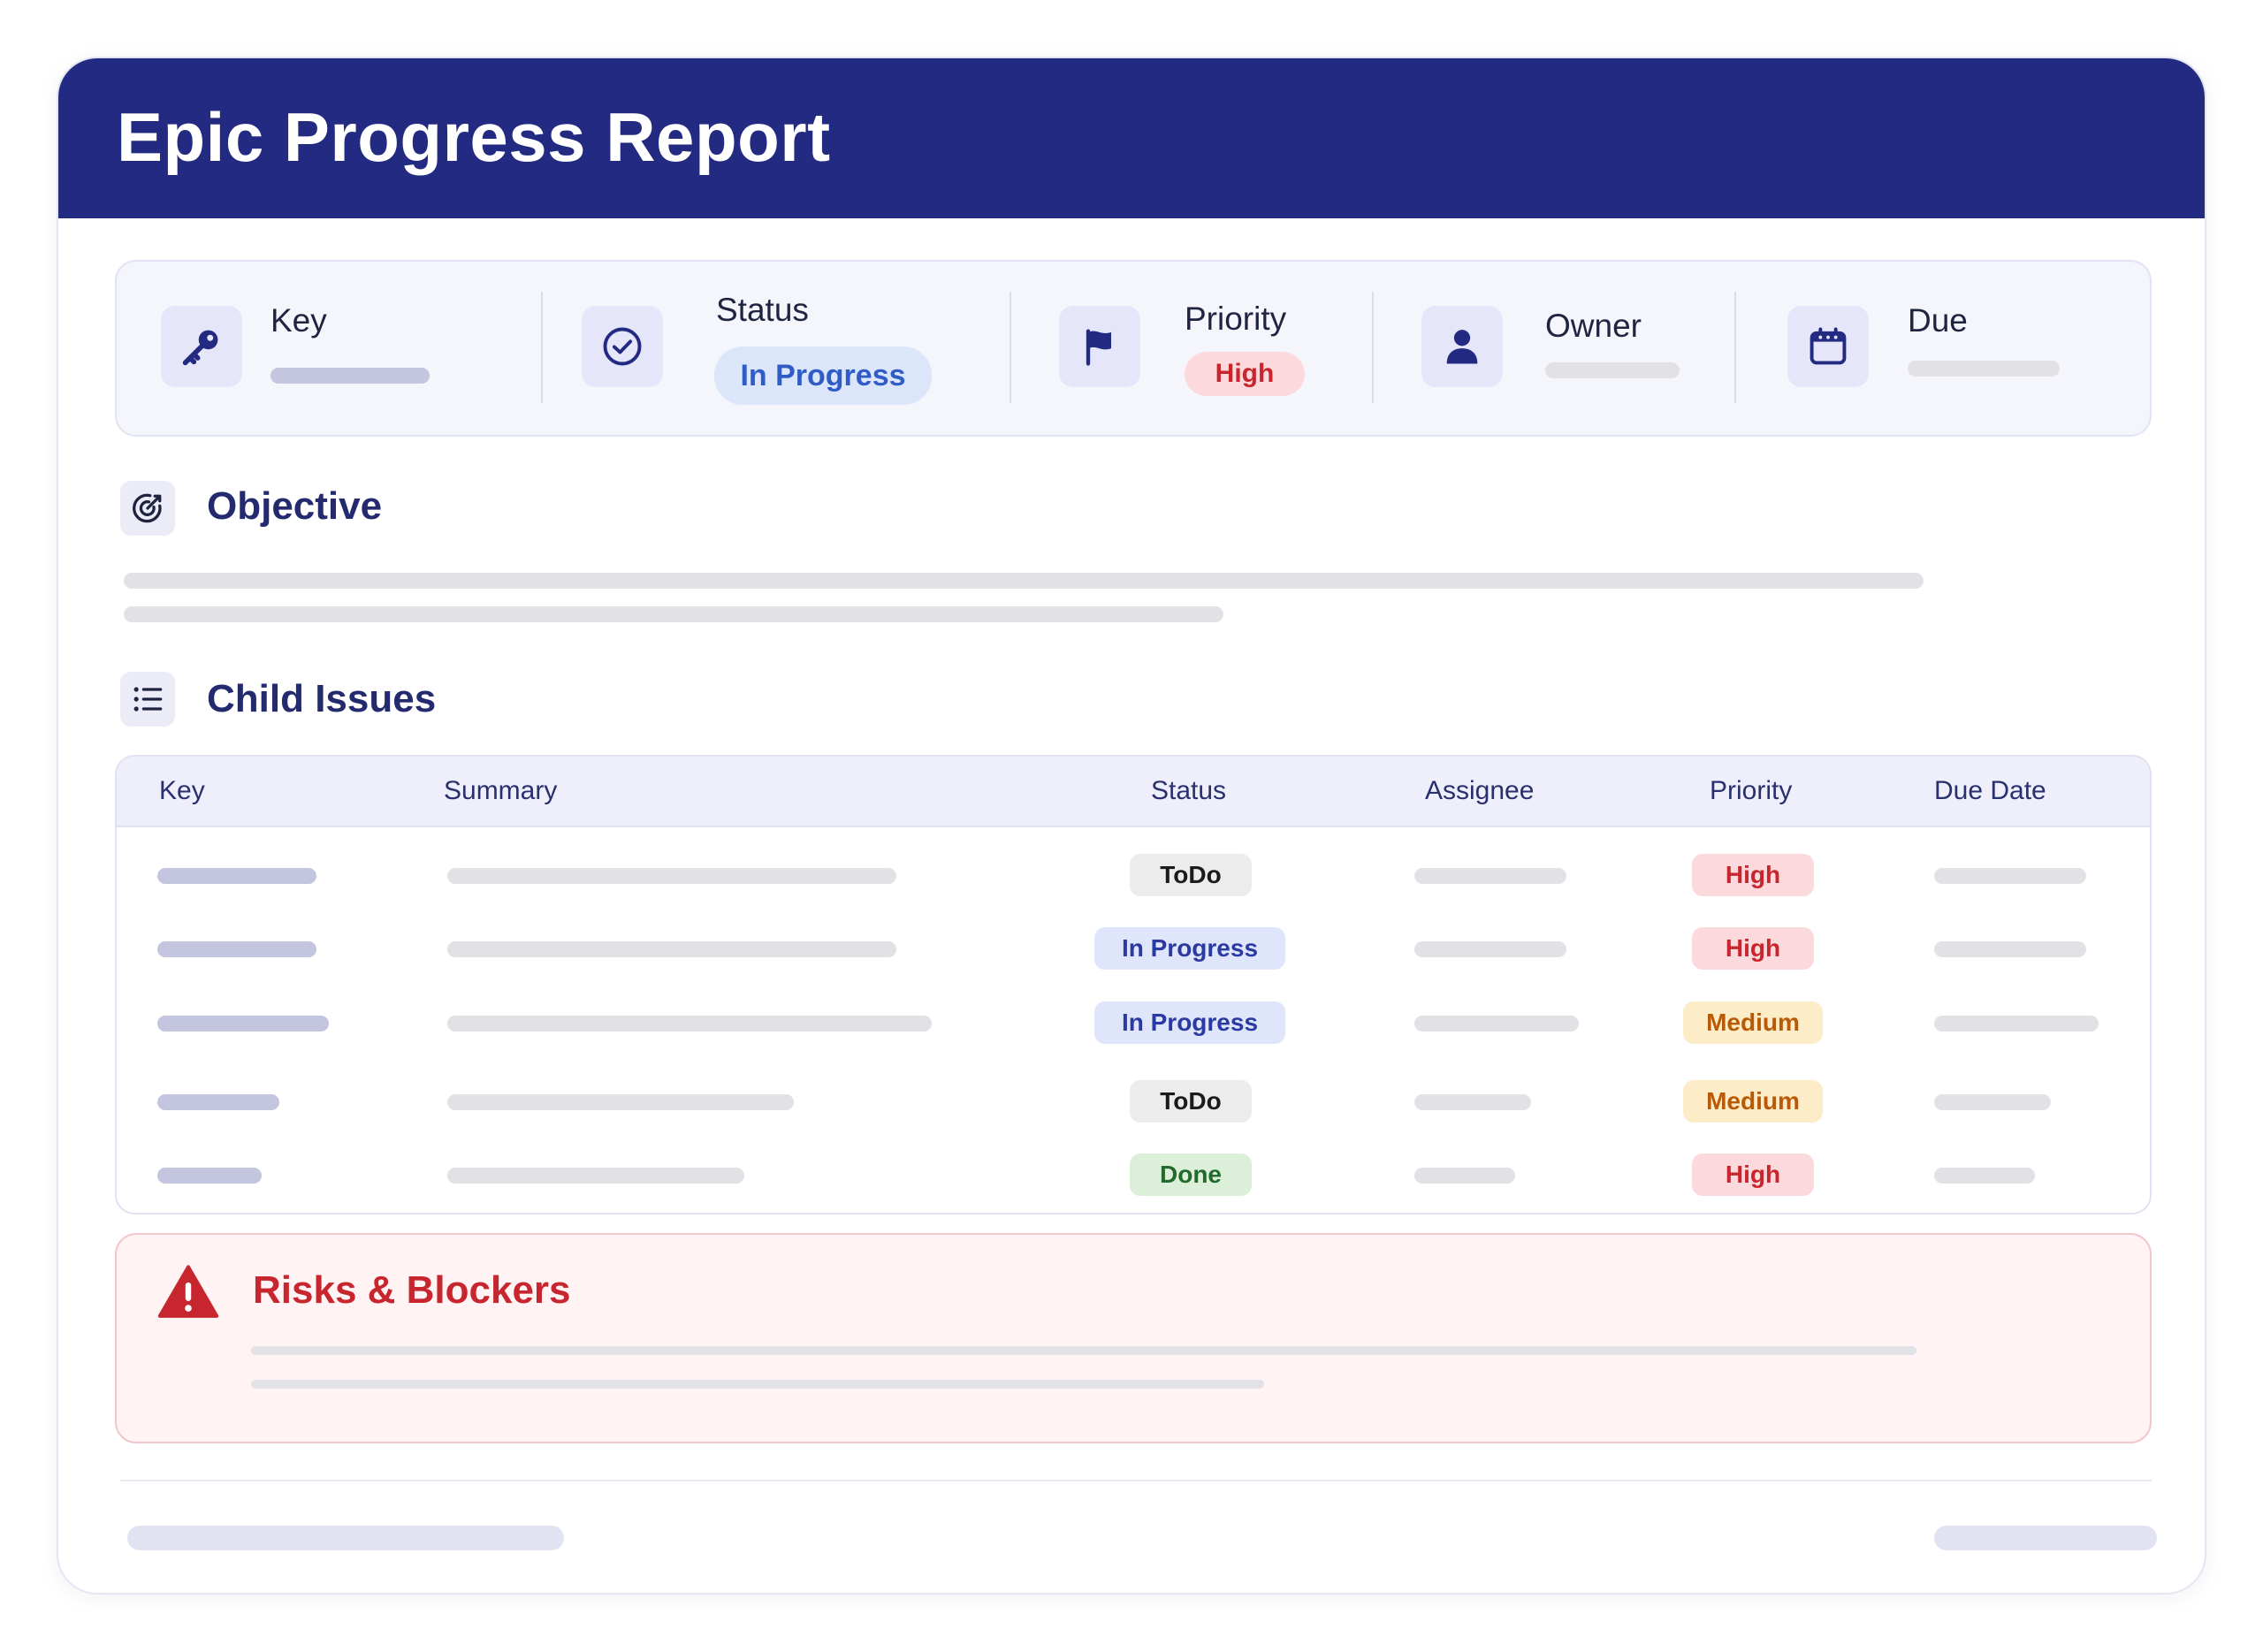 The image size is (2263, 1652). Describe the element at coordinates (1553, 349) in the screenshot. I see `meta-owner: Owner` at that location.